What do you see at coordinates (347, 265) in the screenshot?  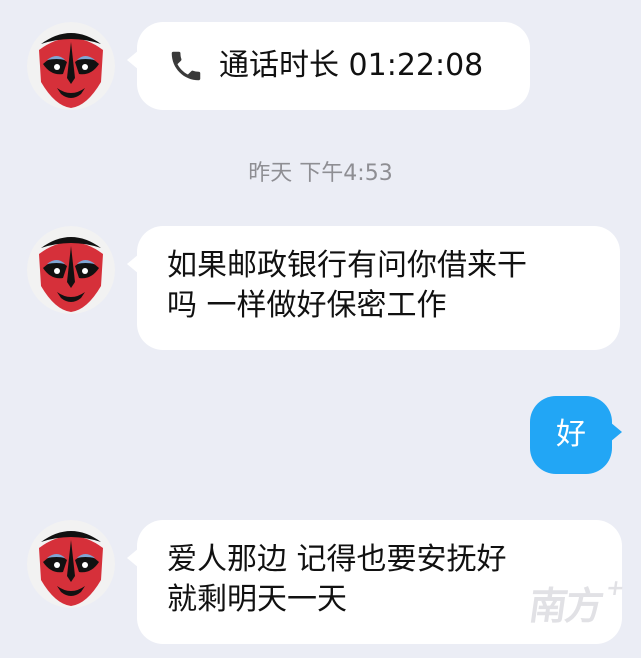 I see `message-text-line: 如果邮政银行有问你借来干` at bounding box center [347, 265].